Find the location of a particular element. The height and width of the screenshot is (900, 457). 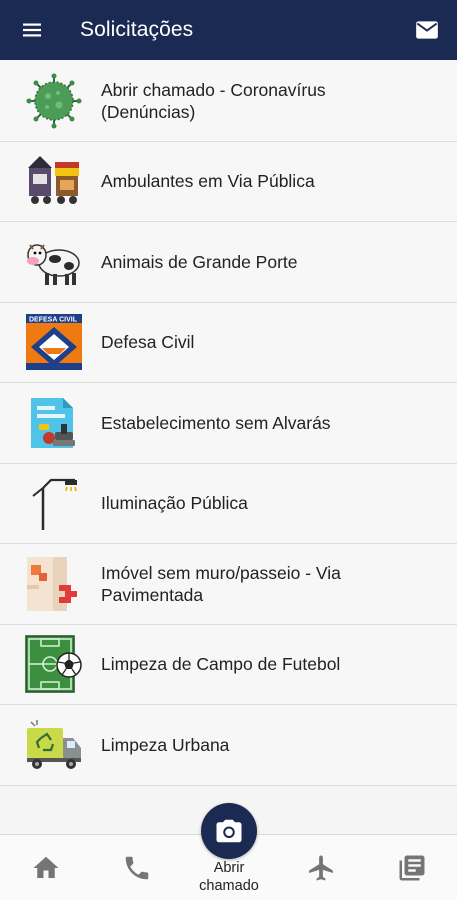

list-item-soccer-field: Limpeza de Campo de Futebol is located at coordinates (228, 664).